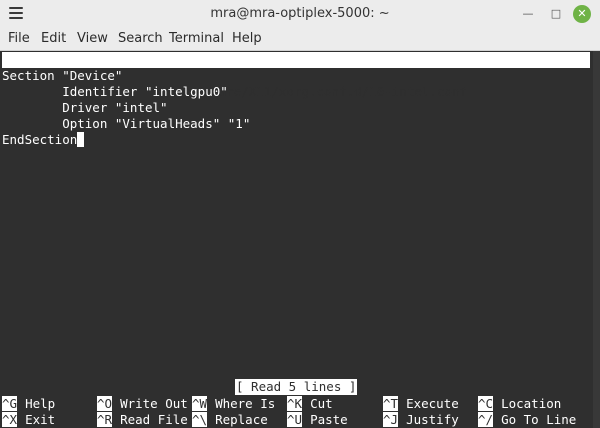 Image resolution: width=600 pixels, height=428 pixels. I want to click on menu-bar: File Edit View Search Terminal Help, so click(300, 39).